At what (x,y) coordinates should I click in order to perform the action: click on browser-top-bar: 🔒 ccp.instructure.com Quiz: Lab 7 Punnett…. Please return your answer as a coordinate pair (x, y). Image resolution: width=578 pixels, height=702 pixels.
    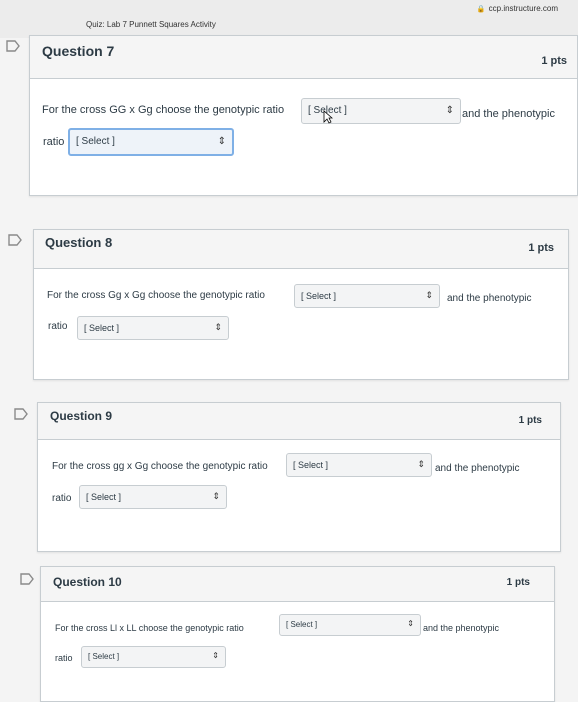
    Looking at the image, I should click on (289, 19).